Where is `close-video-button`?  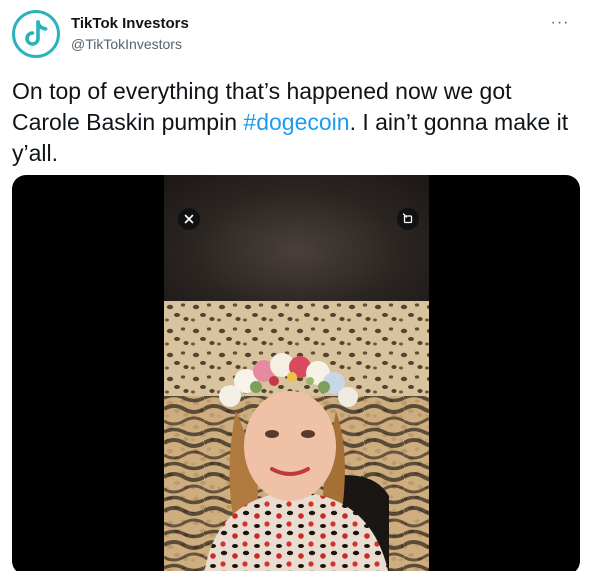 close-video-button is located at coordinates (189, 219).